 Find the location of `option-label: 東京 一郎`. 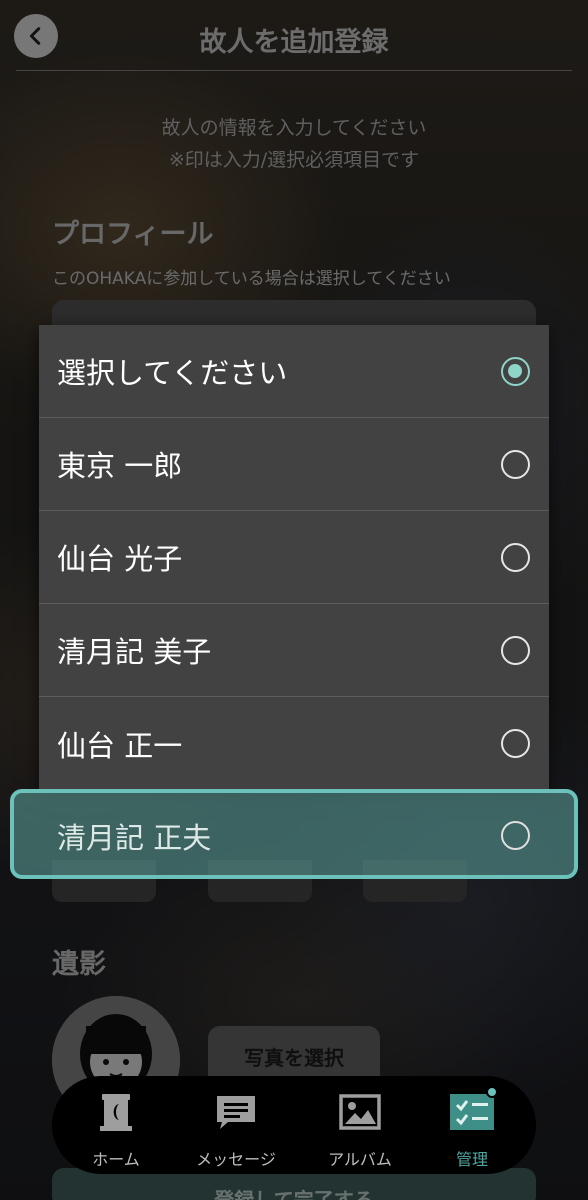

option-label: 東京 一郎 is located at coordinates (120, 466).